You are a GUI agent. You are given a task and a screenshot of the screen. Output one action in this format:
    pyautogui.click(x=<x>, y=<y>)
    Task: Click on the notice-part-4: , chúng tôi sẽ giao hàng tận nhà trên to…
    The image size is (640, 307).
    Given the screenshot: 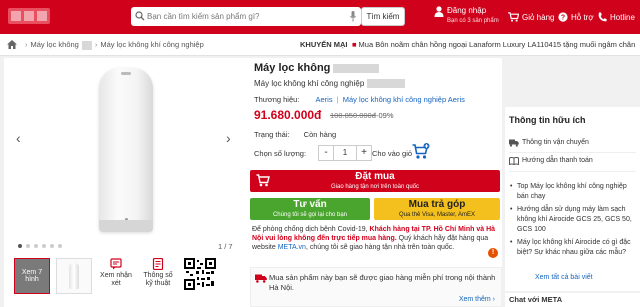 What is the action you would take?
    pyautogui.click(x=380, y=247)
    